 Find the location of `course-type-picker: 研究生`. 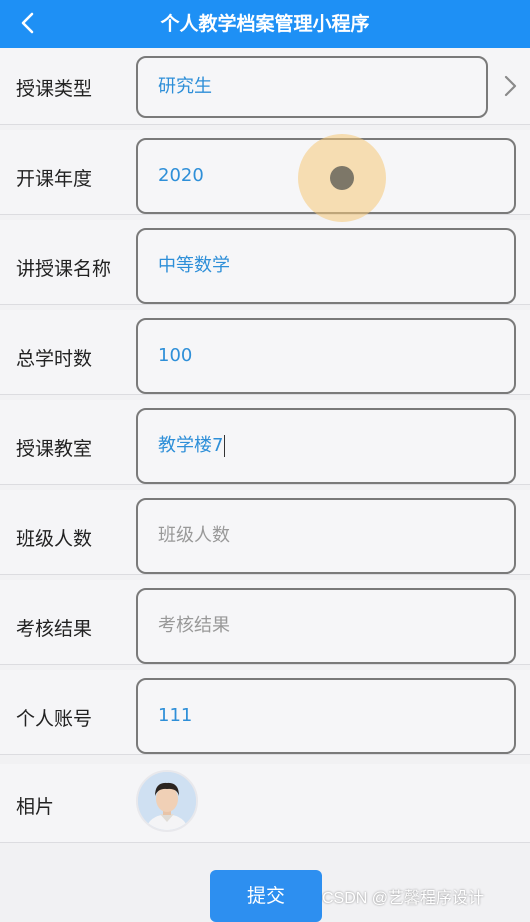

course-type-picker: 研究生 is located at coordinates (312, 87).